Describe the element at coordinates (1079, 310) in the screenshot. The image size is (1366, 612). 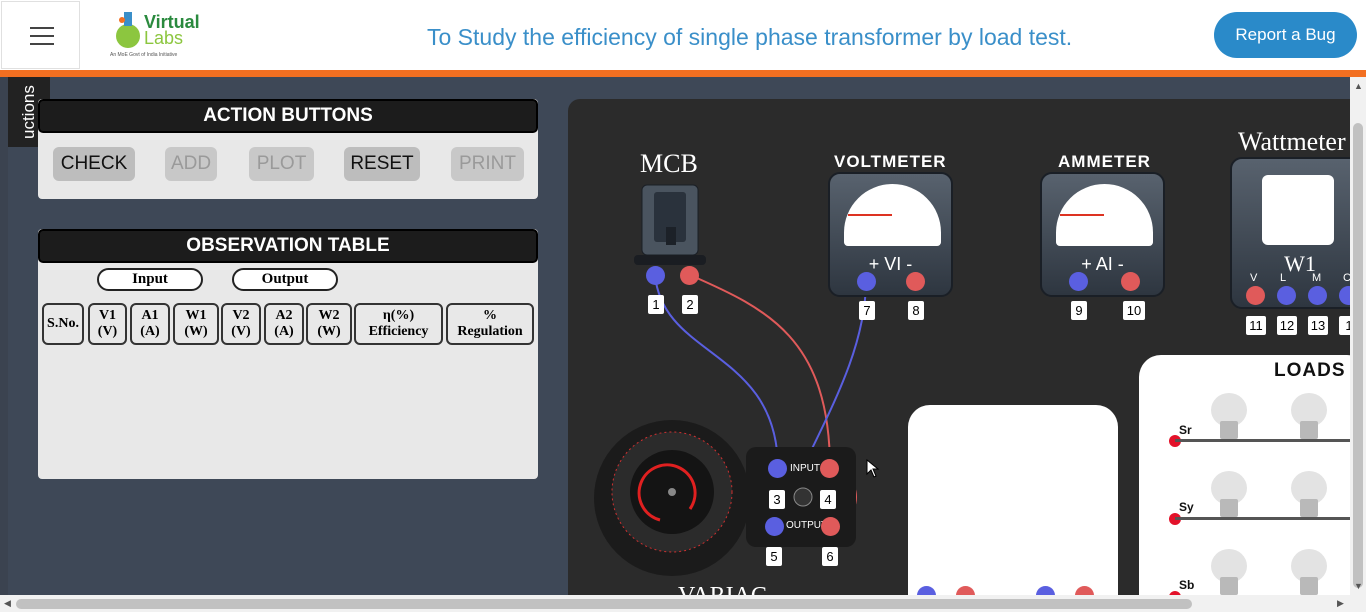
I see `terminal-9-label: 9` at that location.